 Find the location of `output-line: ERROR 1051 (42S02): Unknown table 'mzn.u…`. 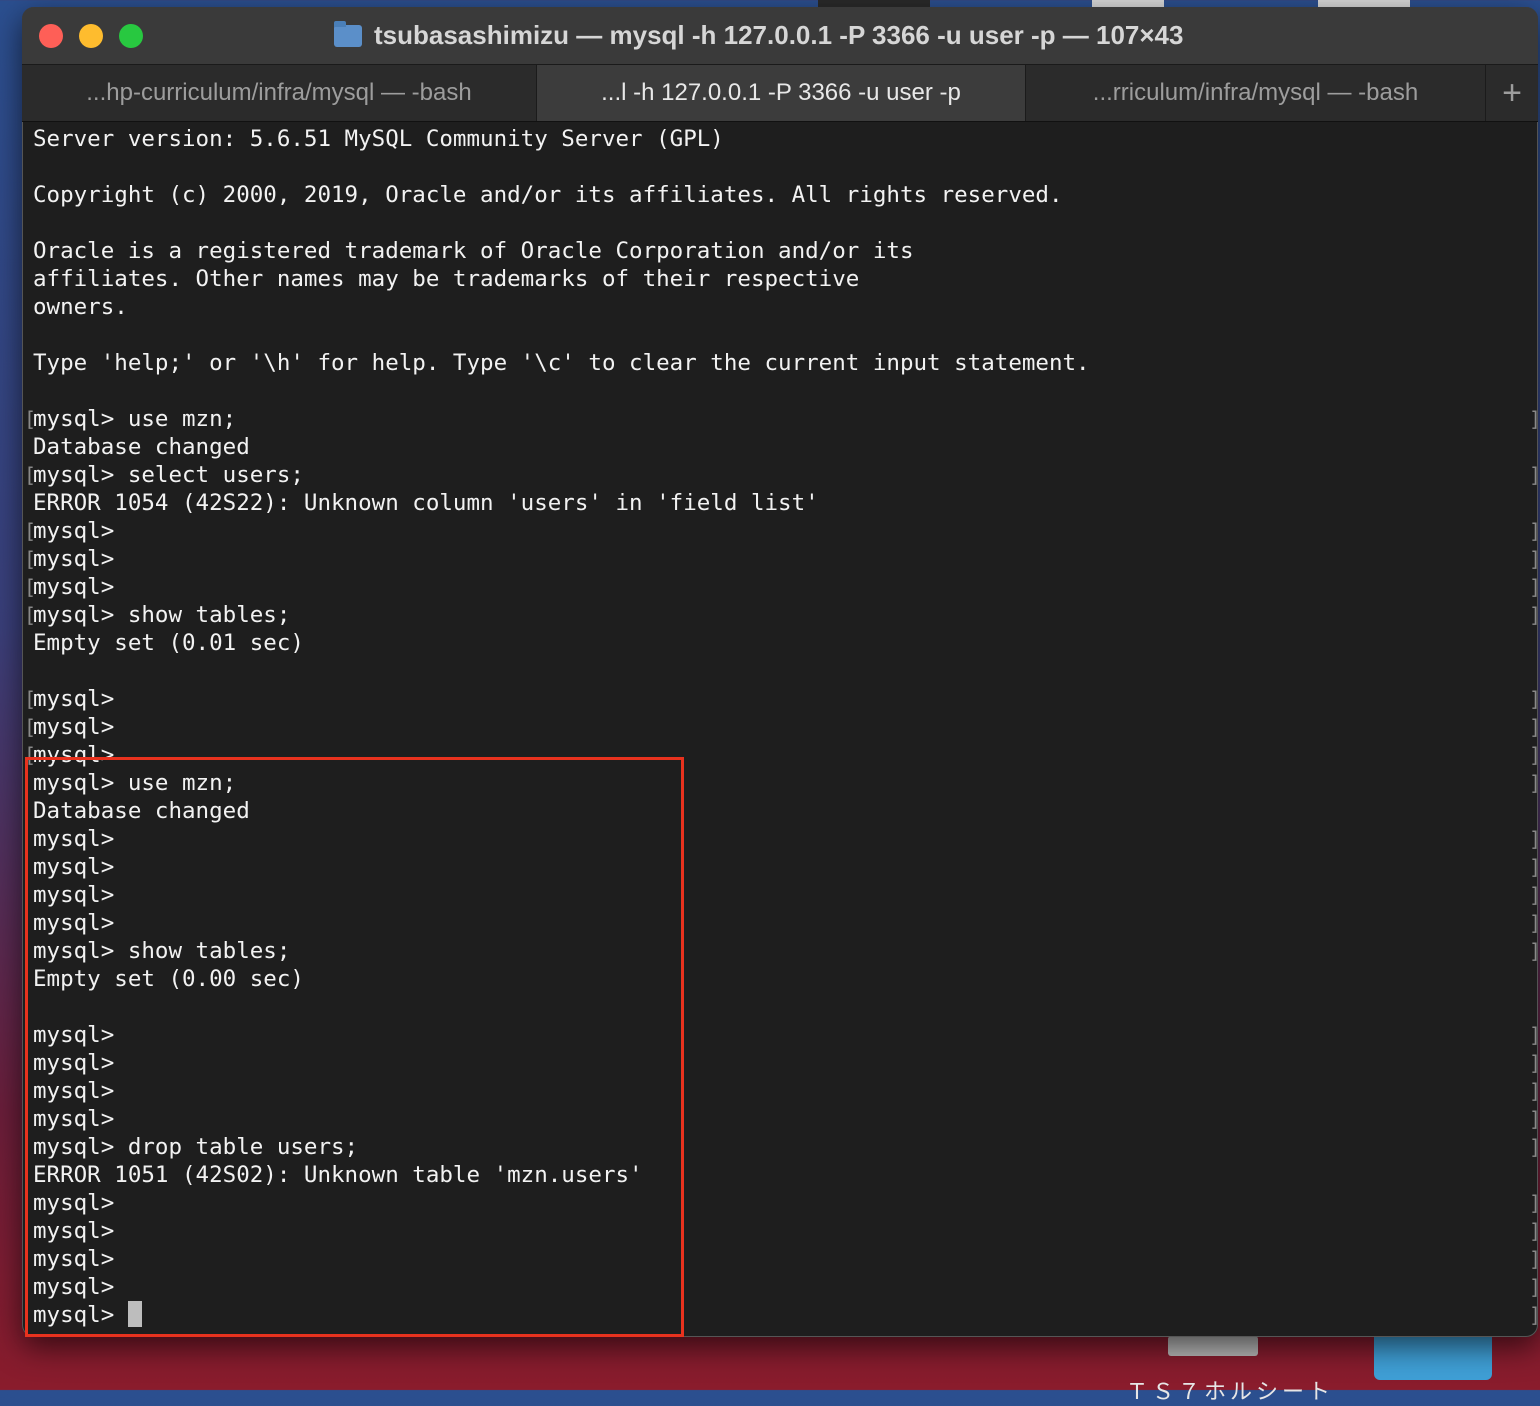

output-line: ERROR 1051 (42S02): Unknown table 'mzn.u… is located at coordinates (785, 1175).